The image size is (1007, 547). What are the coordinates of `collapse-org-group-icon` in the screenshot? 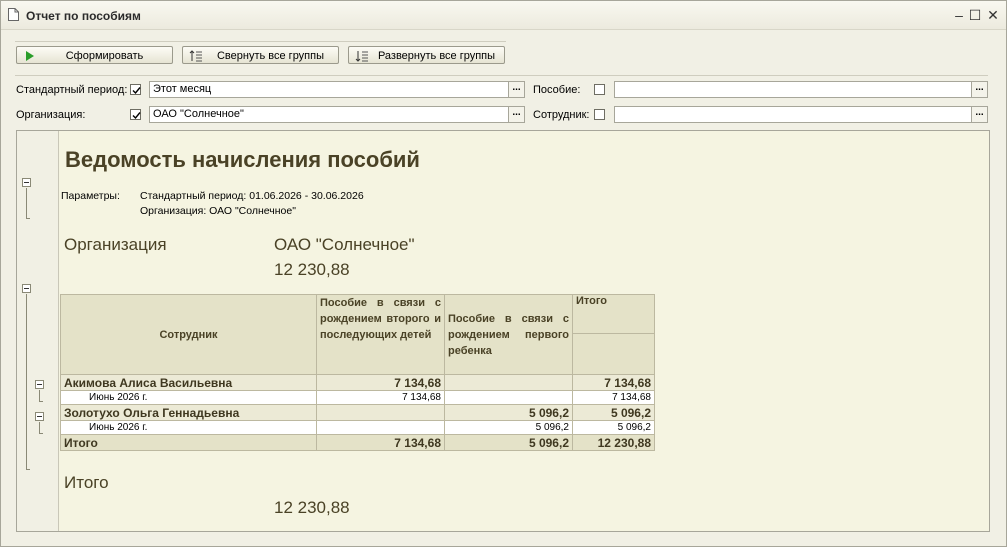 It's located at (26, 288).